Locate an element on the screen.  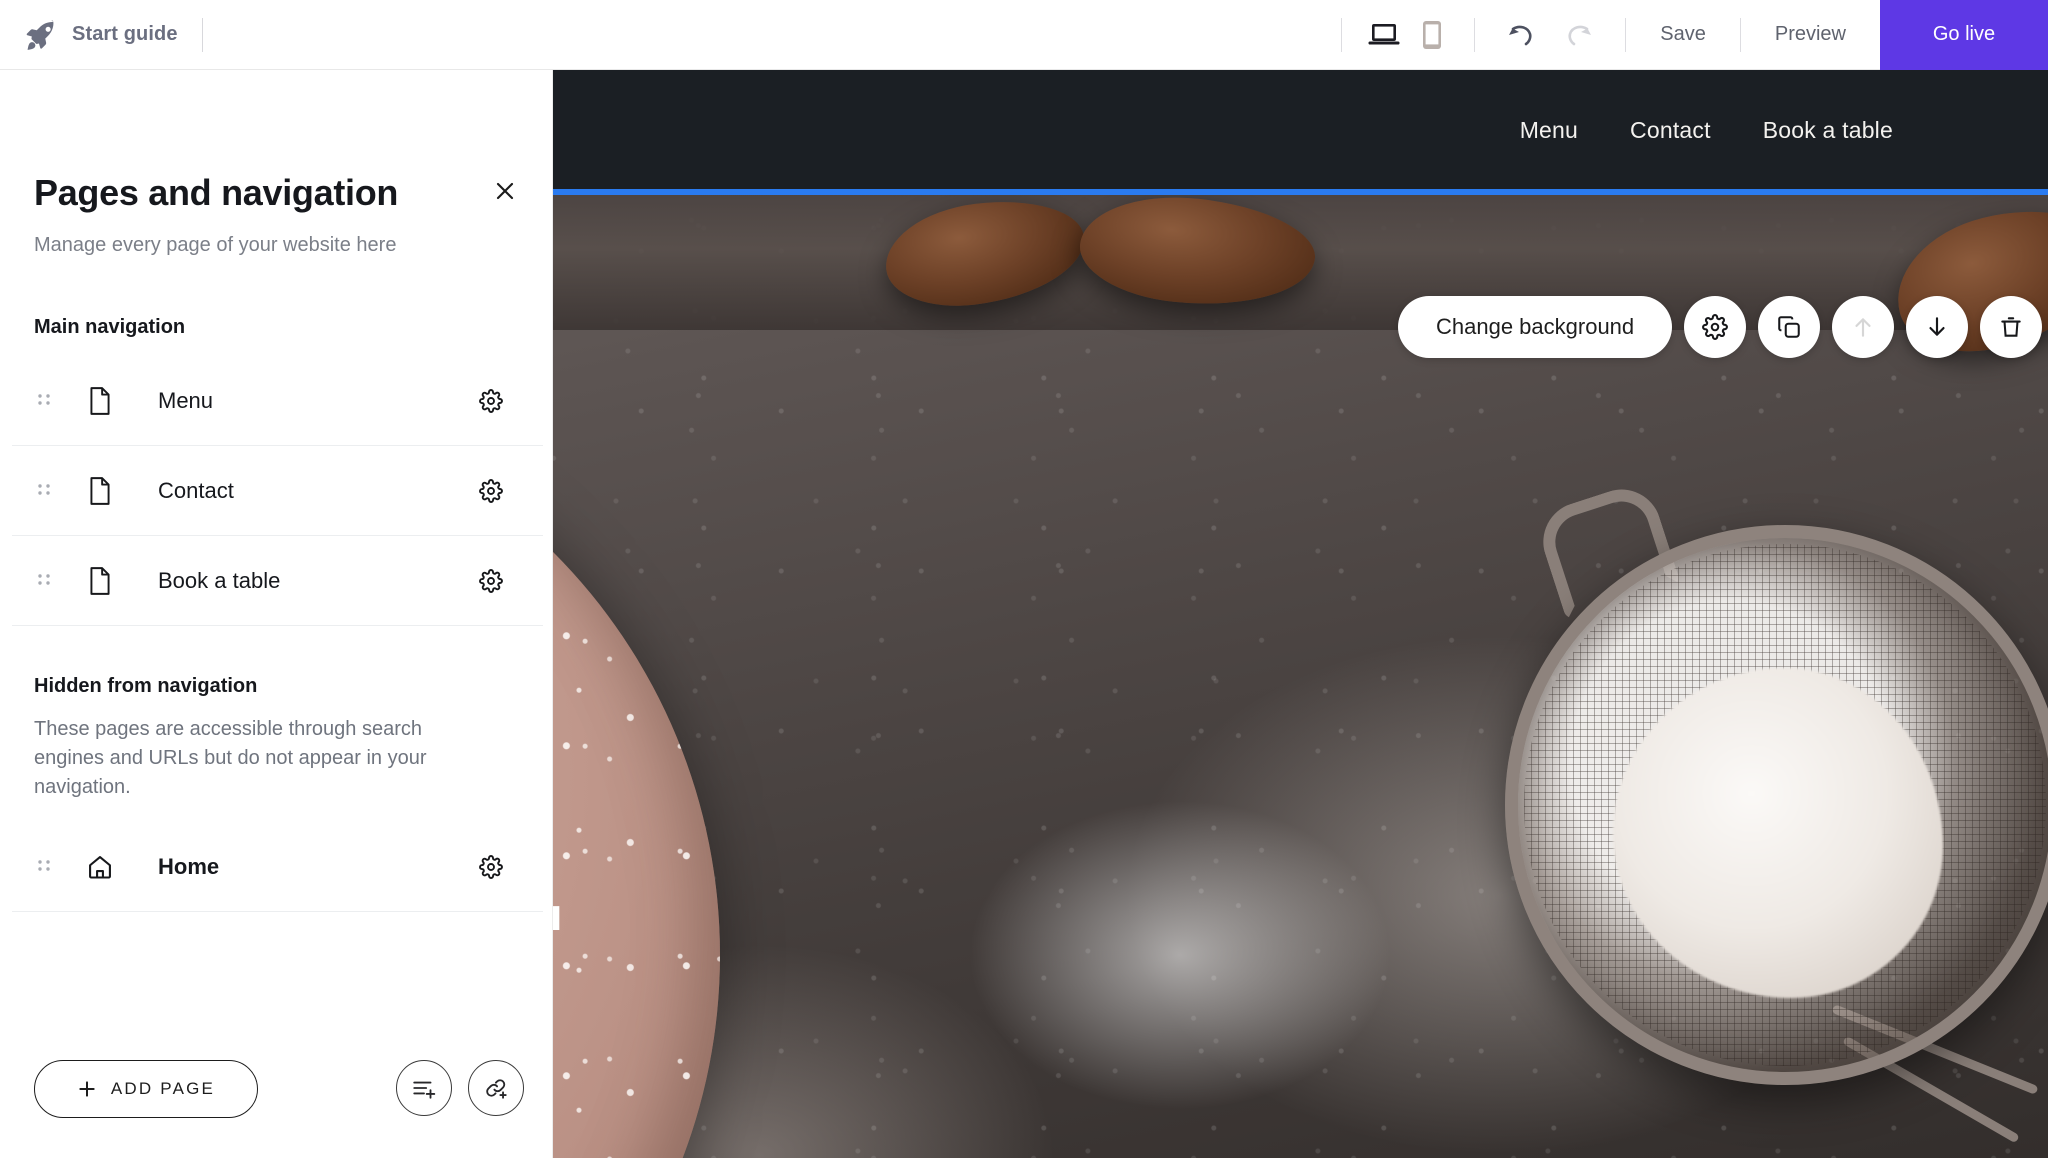
trash-icon is located at coordinates (2011, 327).